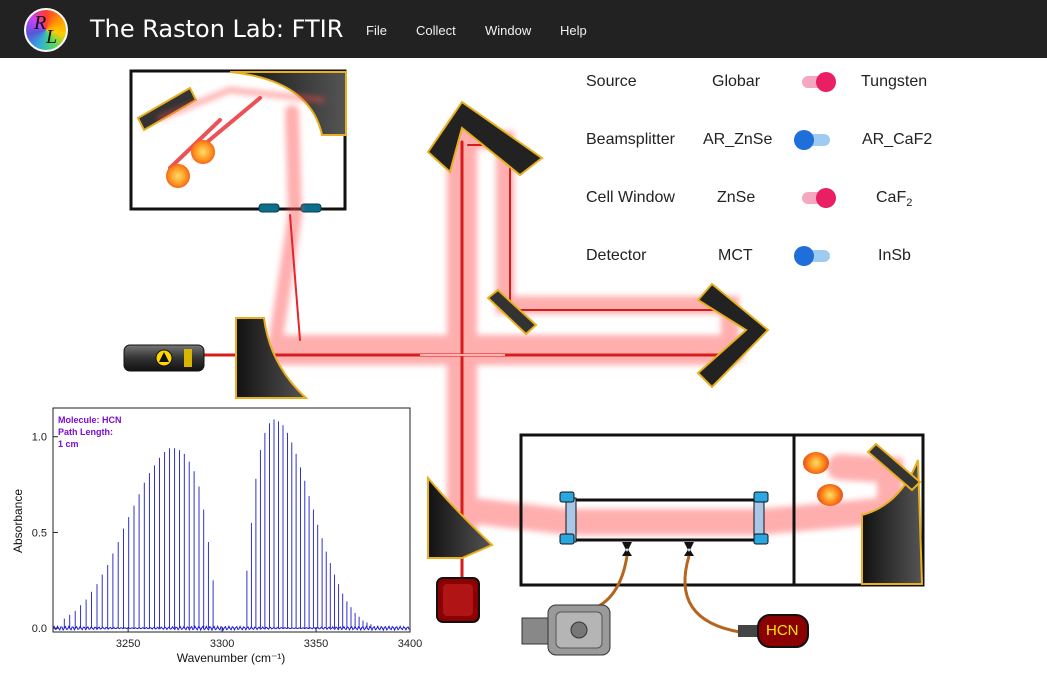  I want to click on globar-lamp-icon, so click(178, 176).